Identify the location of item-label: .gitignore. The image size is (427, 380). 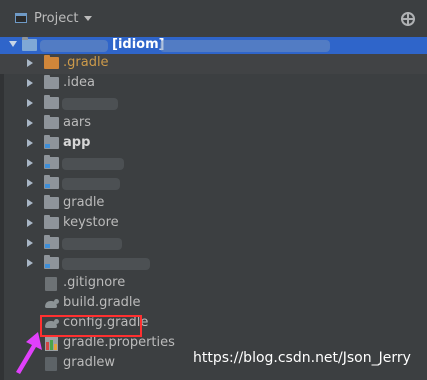
(94, 282).